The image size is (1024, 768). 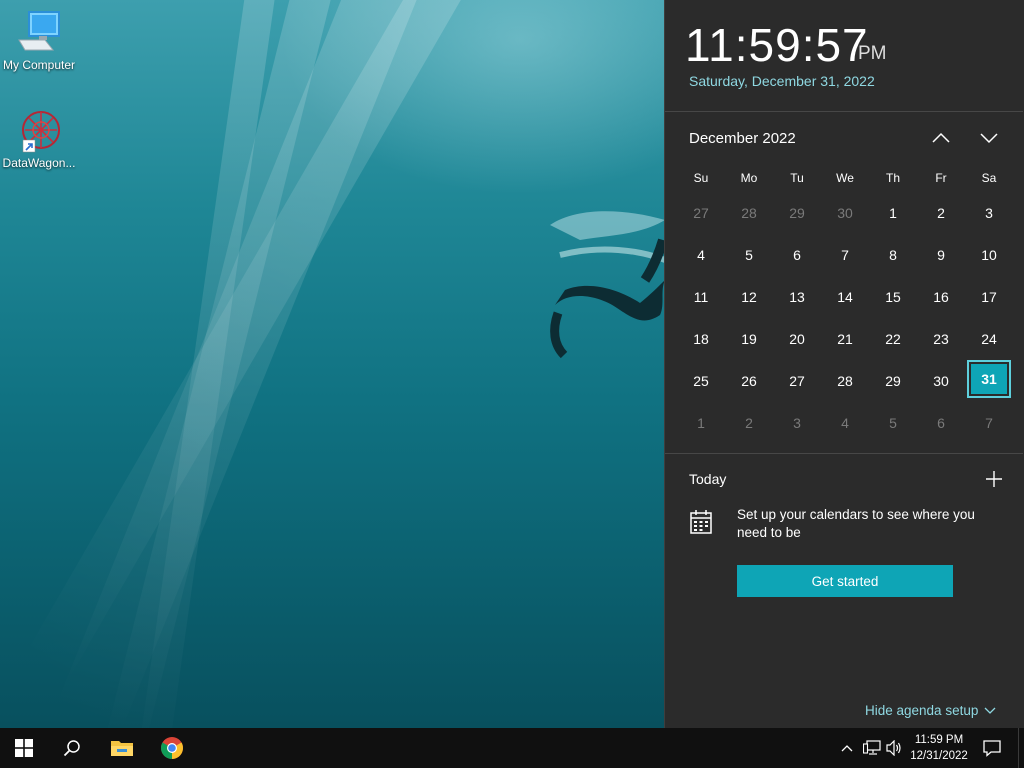 What do you see at coordinates (39, 65) in the screenshot?
I see `desktop-icon-label: My Computer` at bounding box center [39, 65].